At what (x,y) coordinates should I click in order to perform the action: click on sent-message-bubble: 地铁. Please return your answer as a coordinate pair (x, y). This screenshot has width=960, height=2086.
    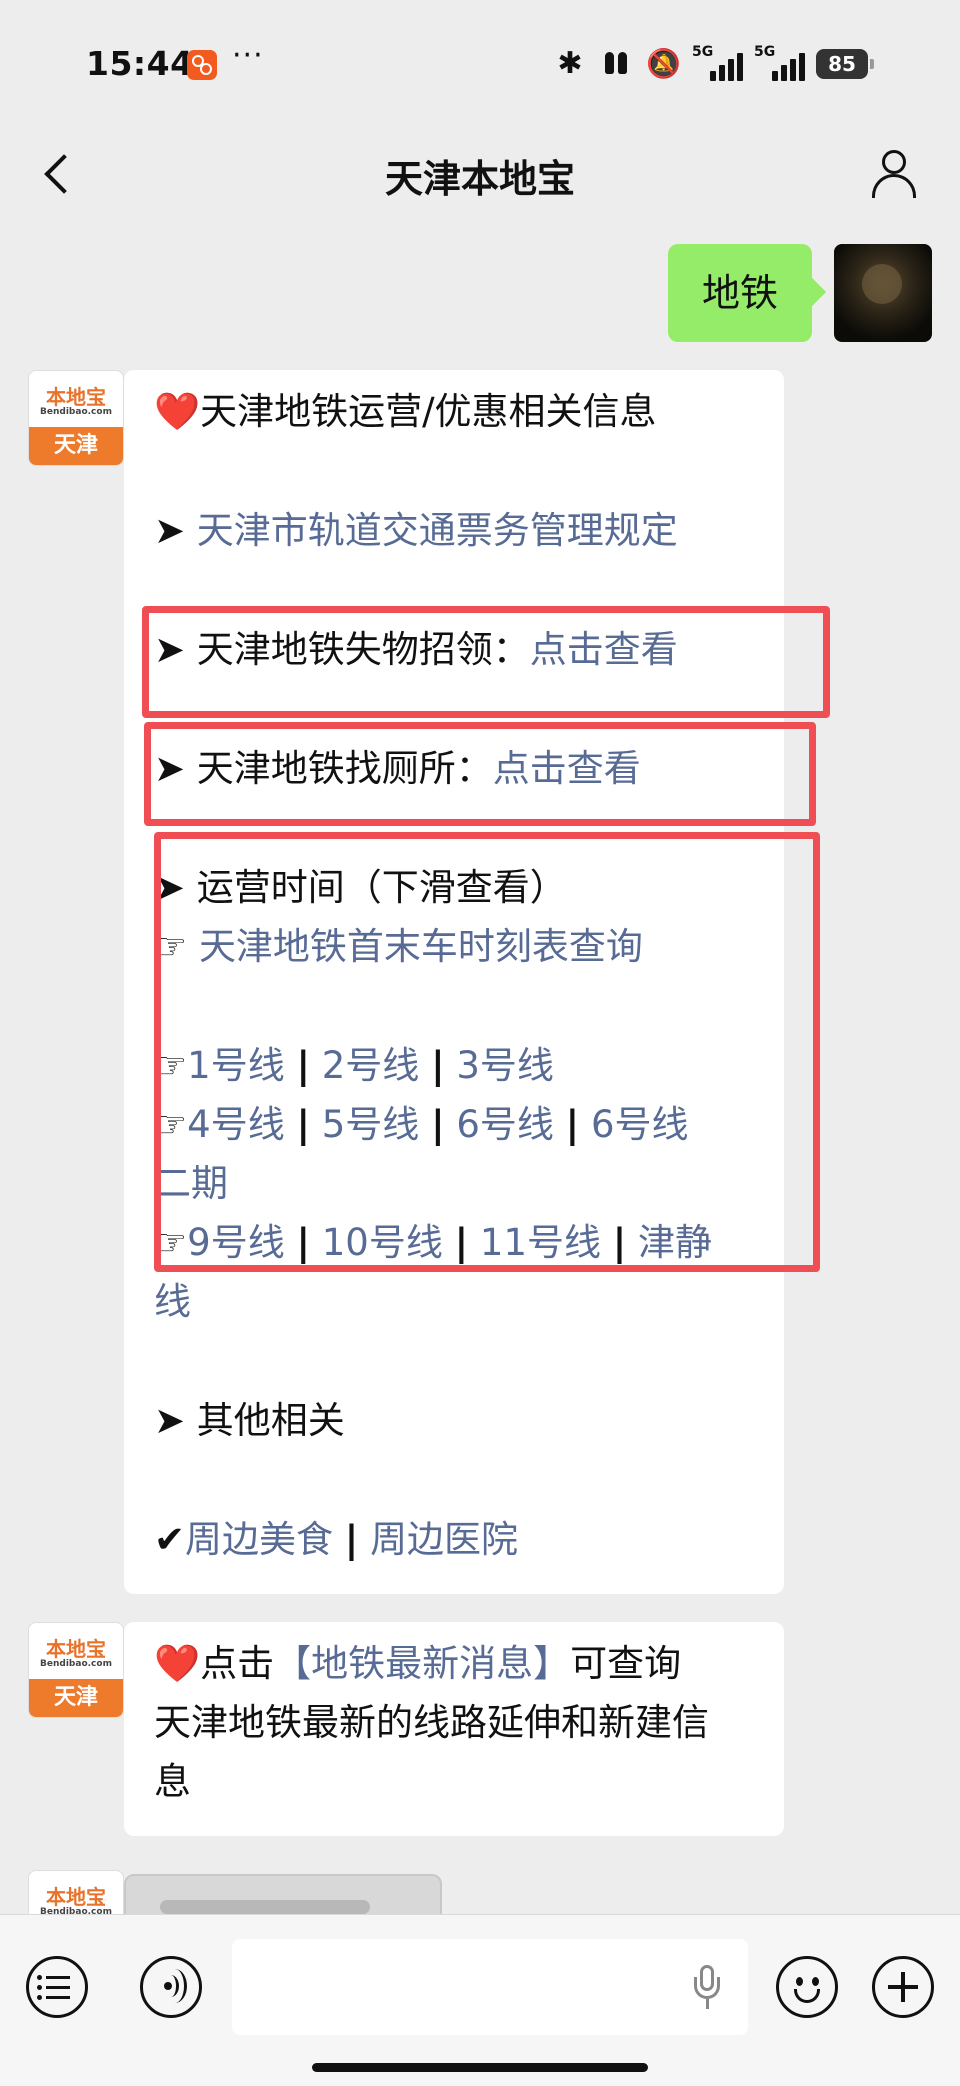
    Looking at the image, I should click on (739, 293).